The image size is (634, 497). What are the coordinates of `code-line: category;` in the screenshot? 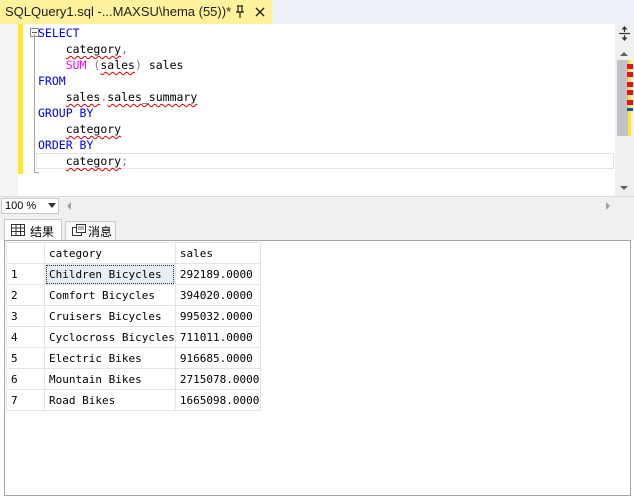 It's located at (117, 161).